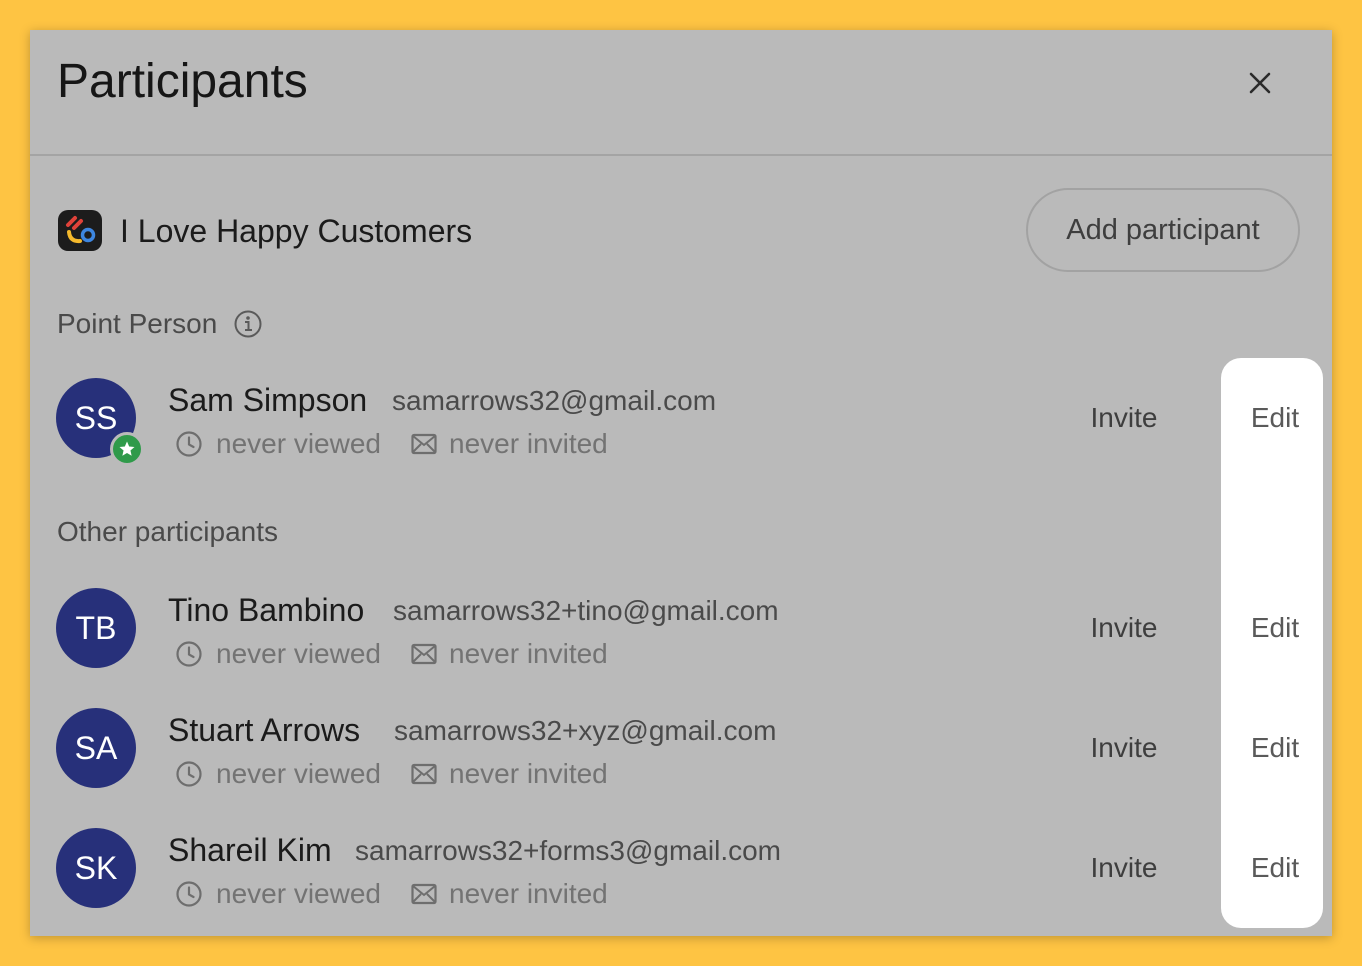 The height and width of the screenshot is (966, 1362). Describe the element at coordinates (248, 324) in the screenshot. I see `info-icon` at that location.